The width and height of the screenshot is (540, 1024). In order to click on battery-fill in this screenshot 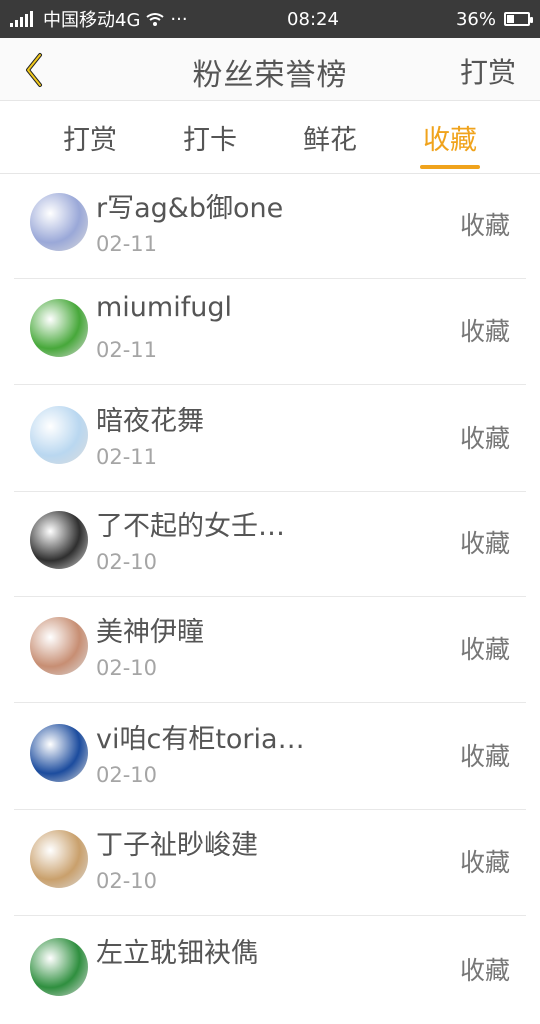, I will do `click(510, 19)`.